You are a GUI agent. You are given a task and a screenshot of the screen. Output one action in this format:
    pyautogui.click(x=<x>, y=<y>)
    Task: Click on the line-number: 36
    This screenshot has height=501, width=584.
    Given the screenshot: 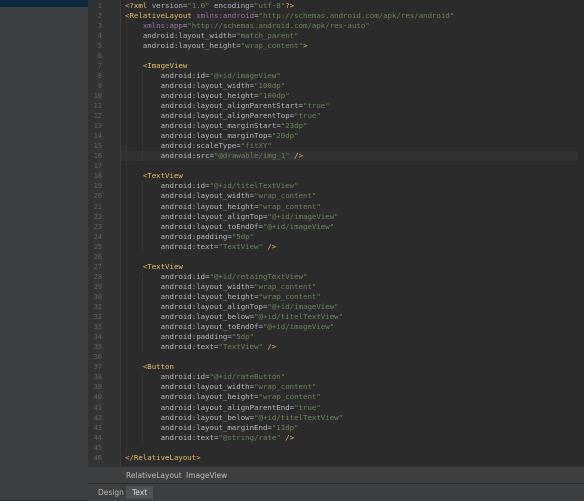 What is the action you would take?
    pyautogui.click(x=97, y=357)
    